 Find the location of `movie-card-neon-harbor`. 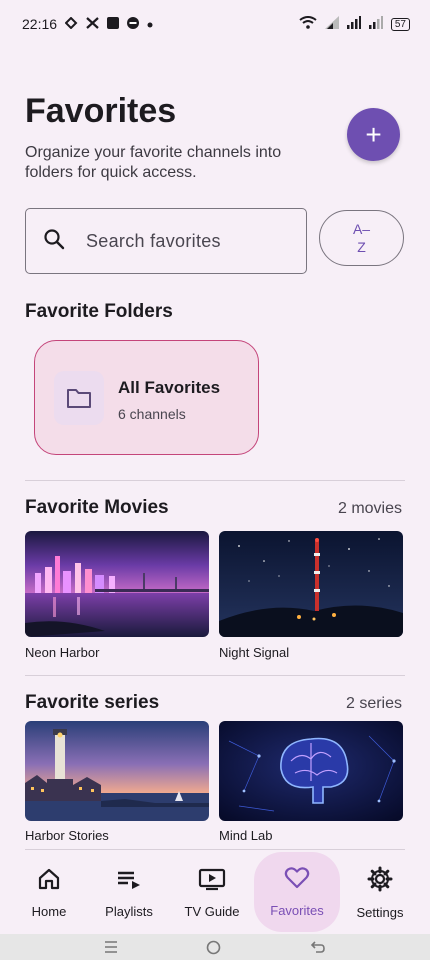

movie-card-neon-harbor is located at coordinates (117, 584).